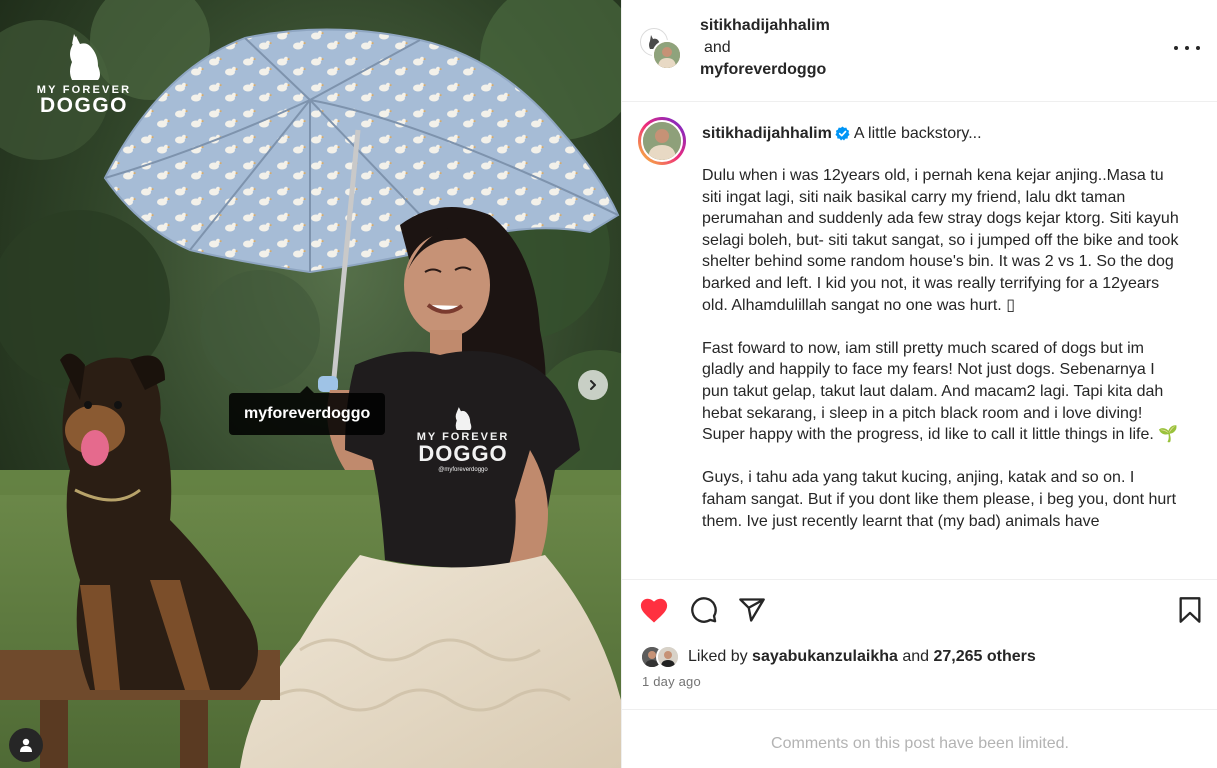 The height and width of the screenshot is (768, 1217). I want to click on post-timestamp: 1 day ago, so click(671, 681).